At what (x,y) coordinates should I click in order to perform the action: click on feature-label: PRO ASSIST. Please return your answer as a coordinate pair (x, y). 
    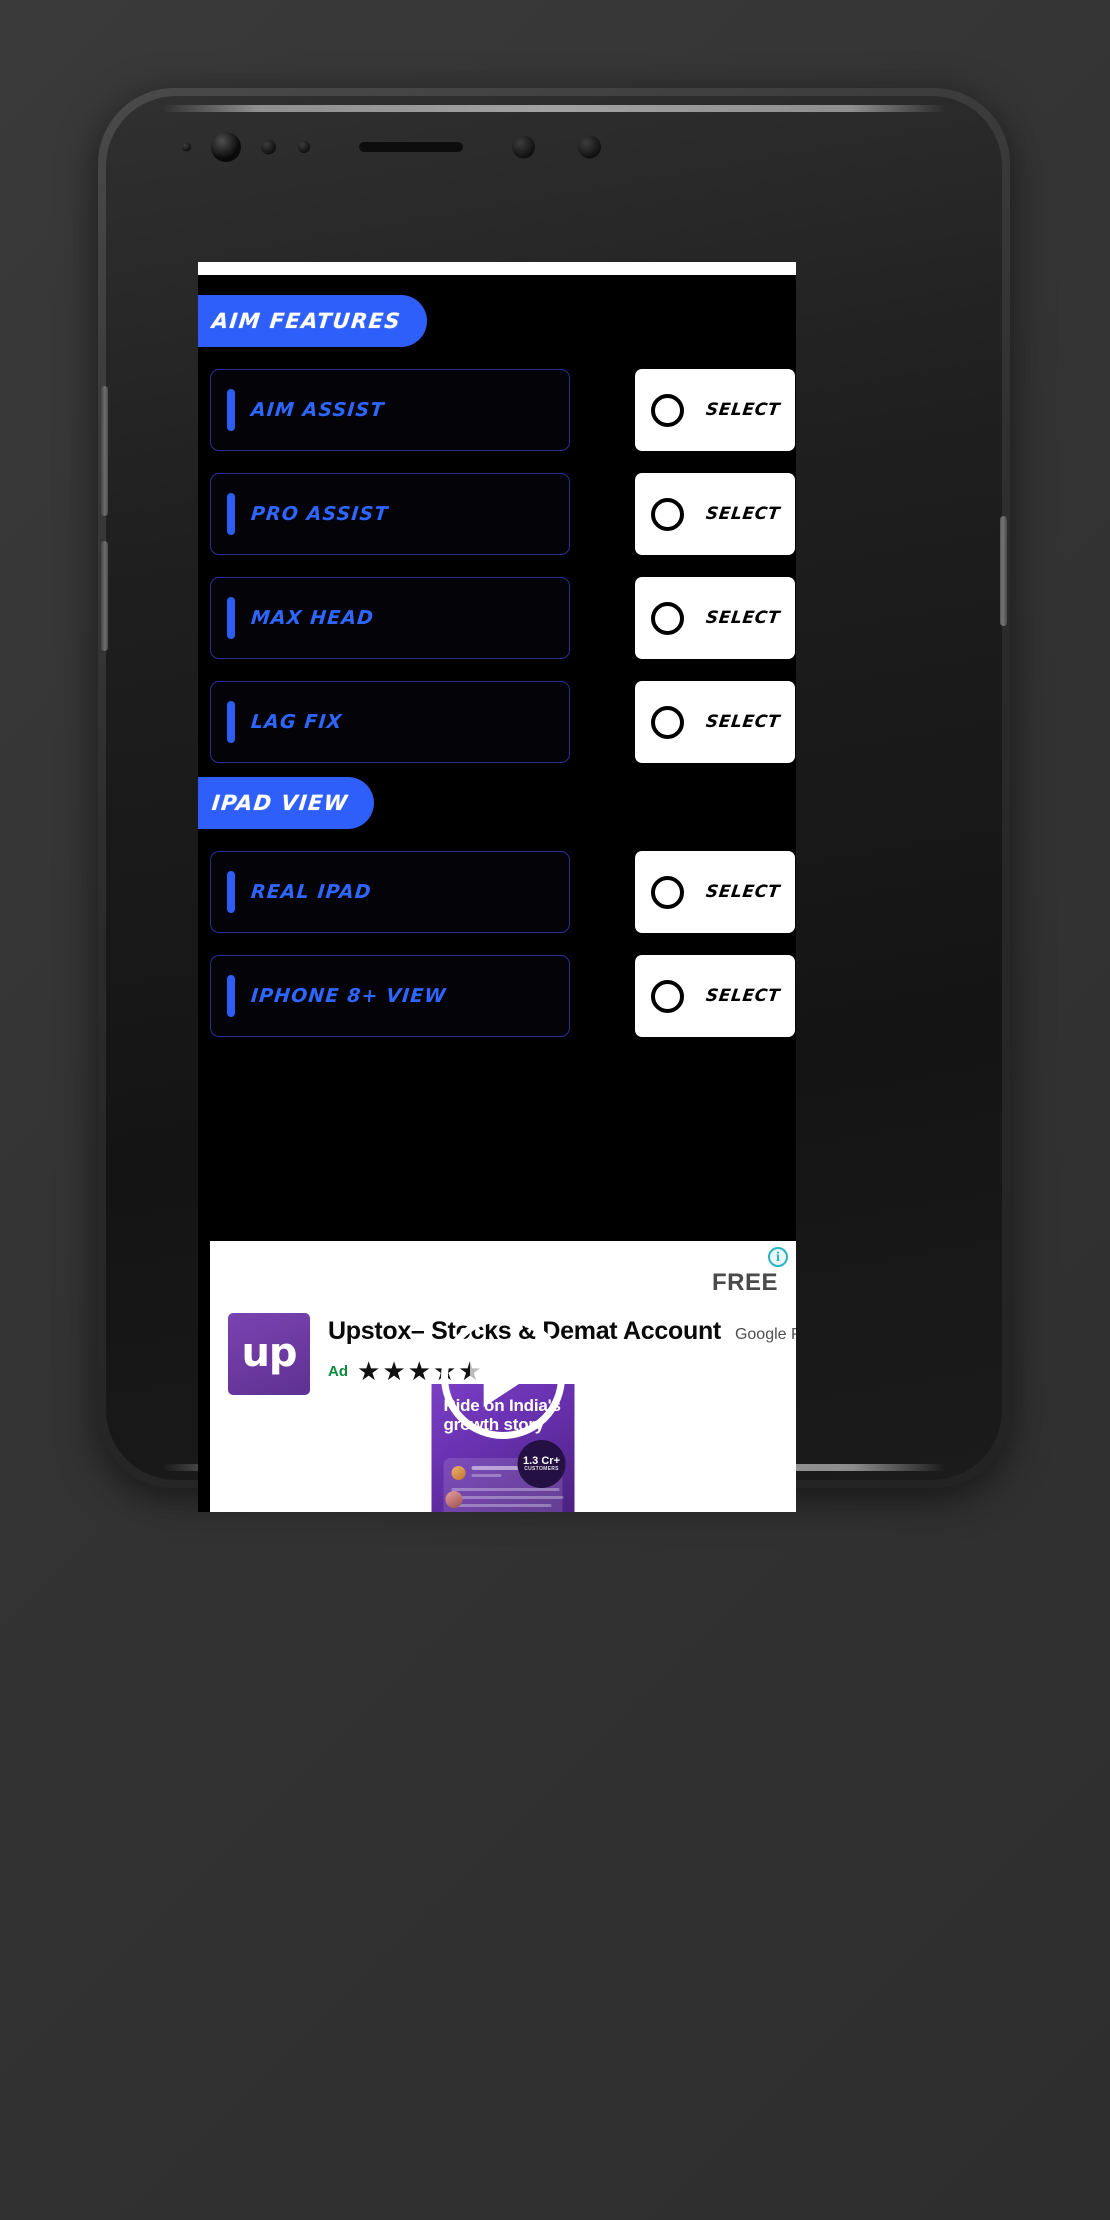
    Looking at the image, I should click on (320, 514).